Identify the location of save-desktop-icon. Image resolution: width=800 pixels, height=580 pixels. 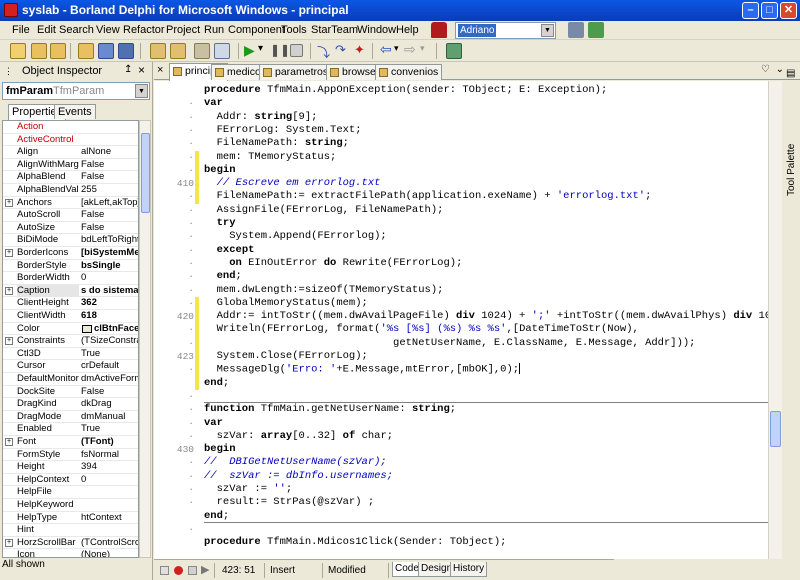
(576, 30).